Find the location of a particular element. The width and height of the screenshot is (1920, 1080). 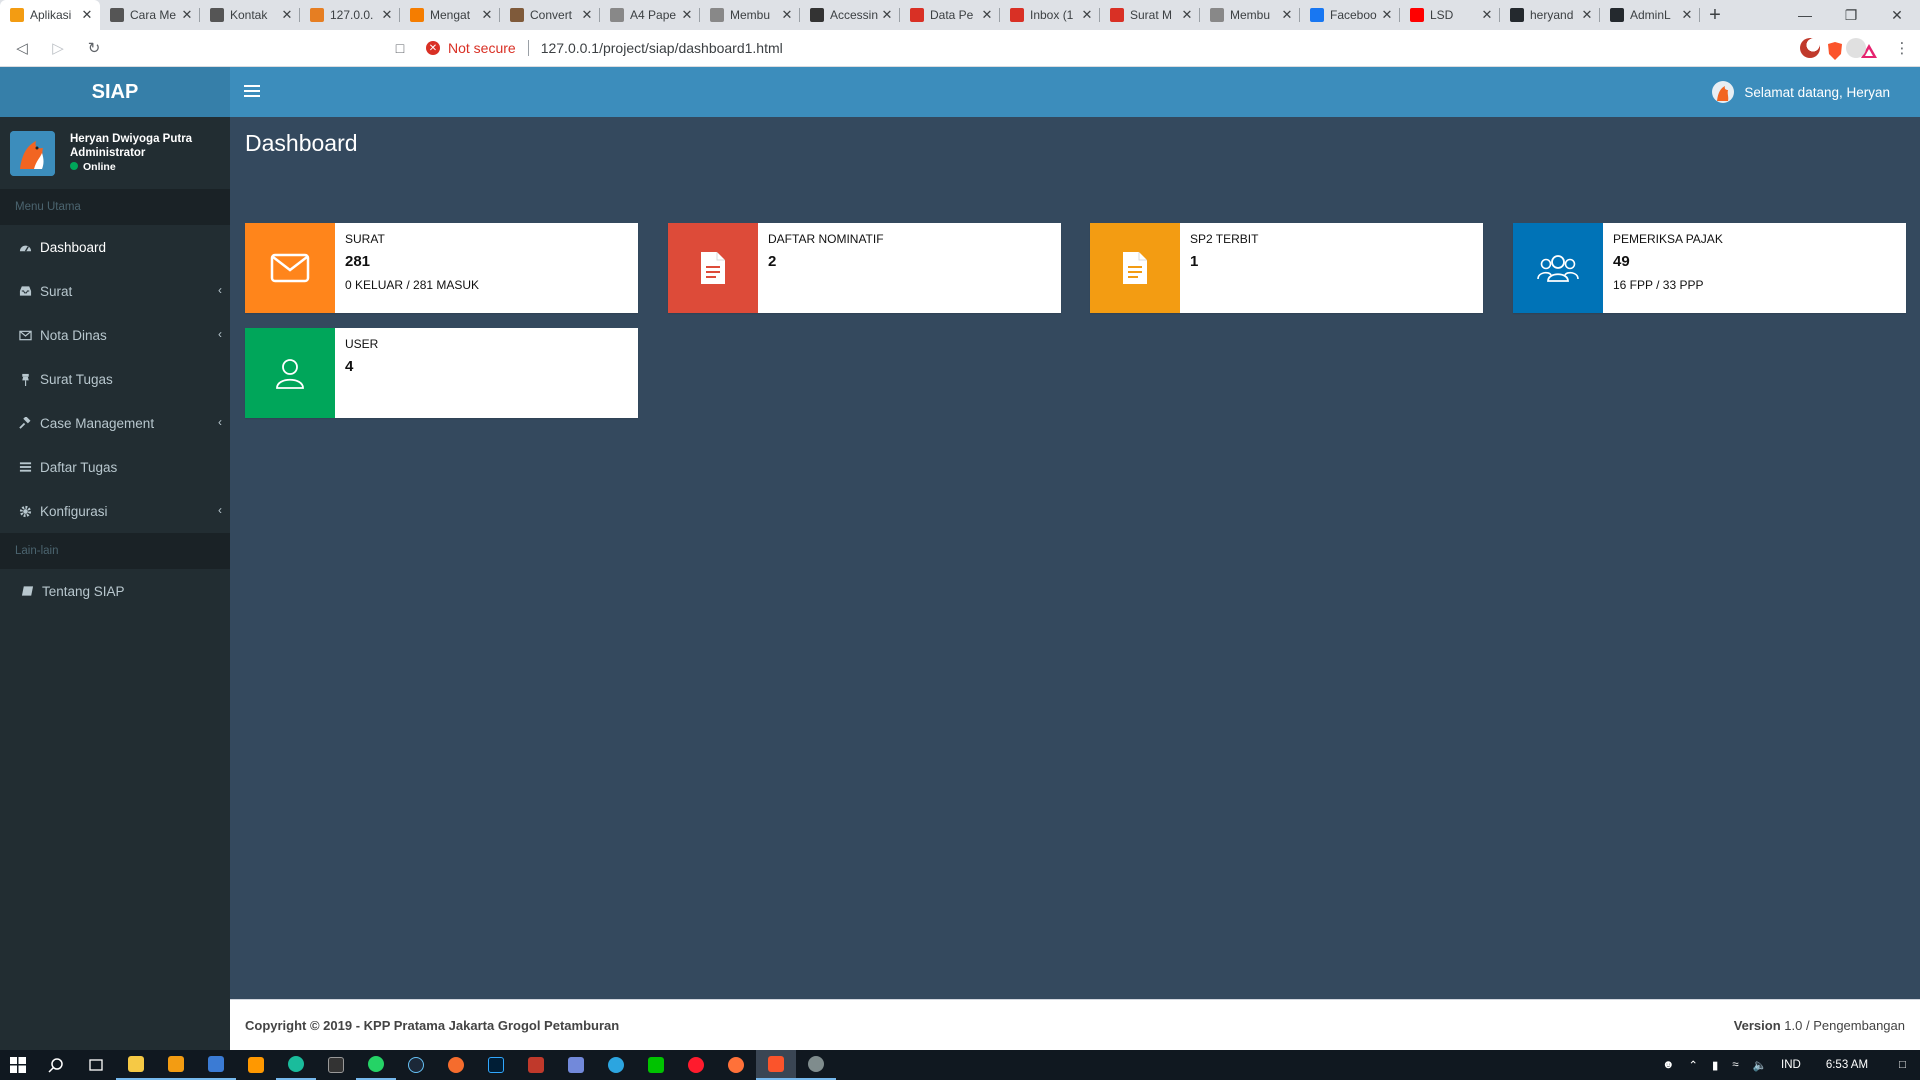

browser-tab: Kontak ✕ is located at coordinates (250, 15).